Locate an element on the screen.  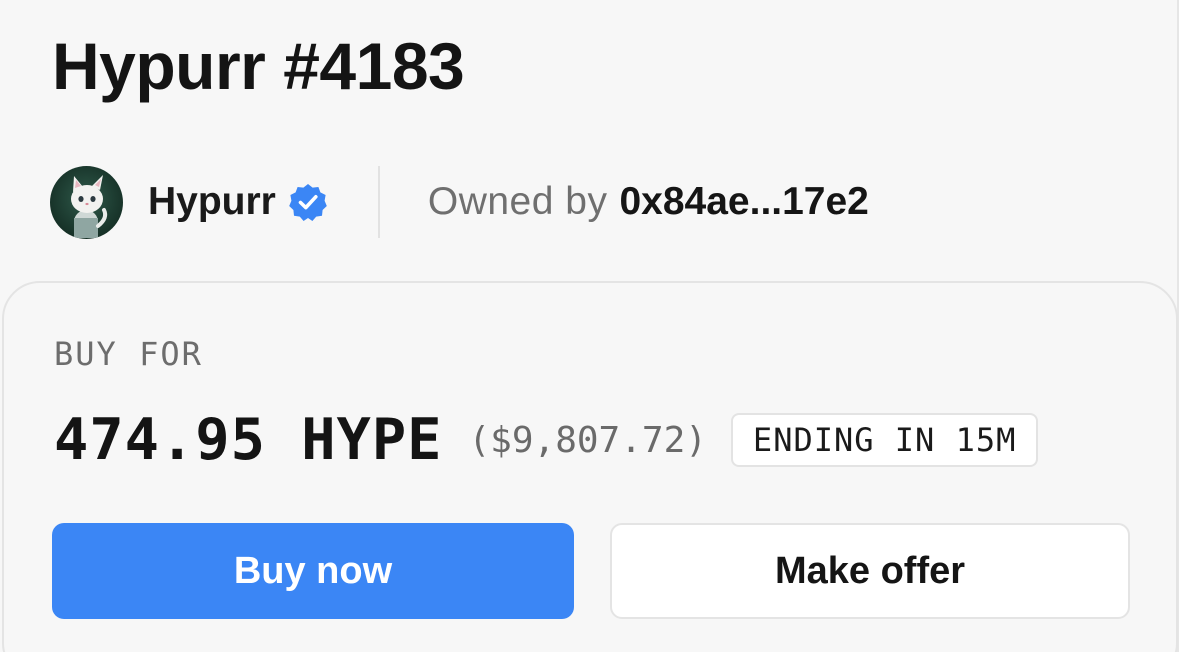
page-title: Hypurr #4183 is located at coordinates (258, 66).